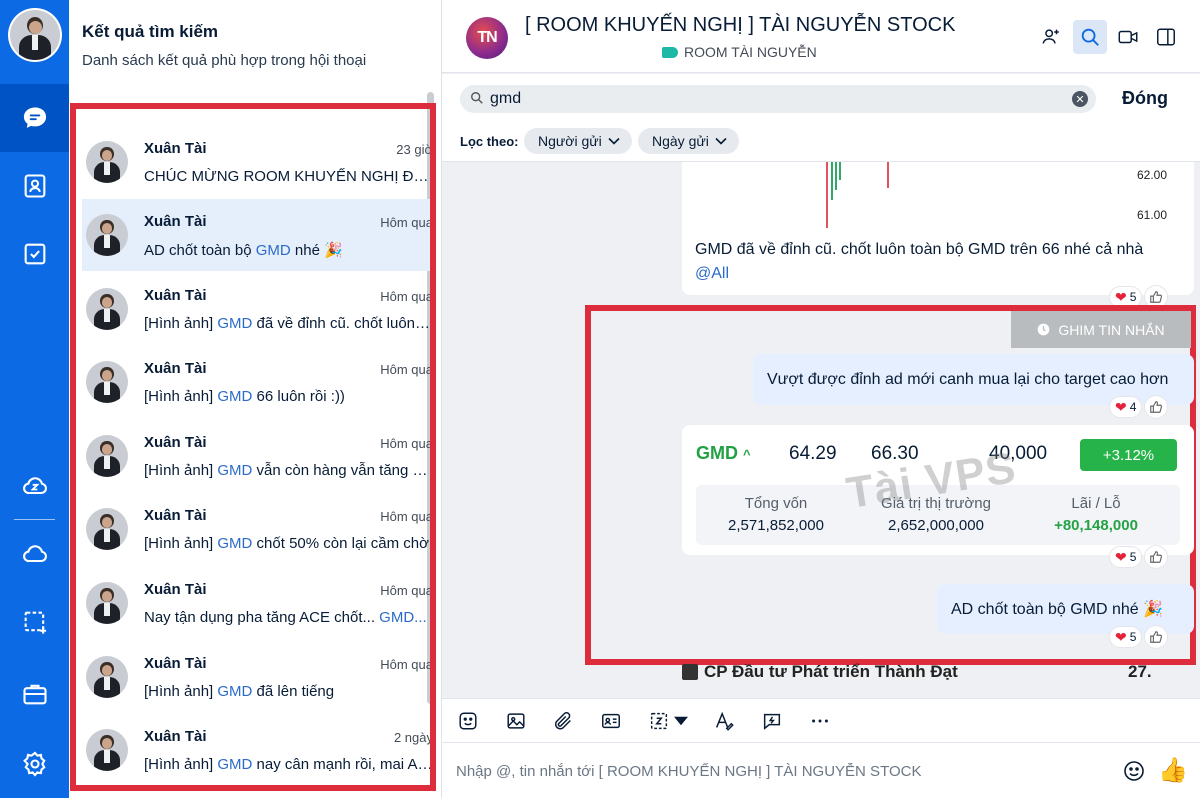 Image resolution: width=1200 pixels, height=798 pixels. I want to click on filter-sender-label: Người gửi, so click(570, 141).